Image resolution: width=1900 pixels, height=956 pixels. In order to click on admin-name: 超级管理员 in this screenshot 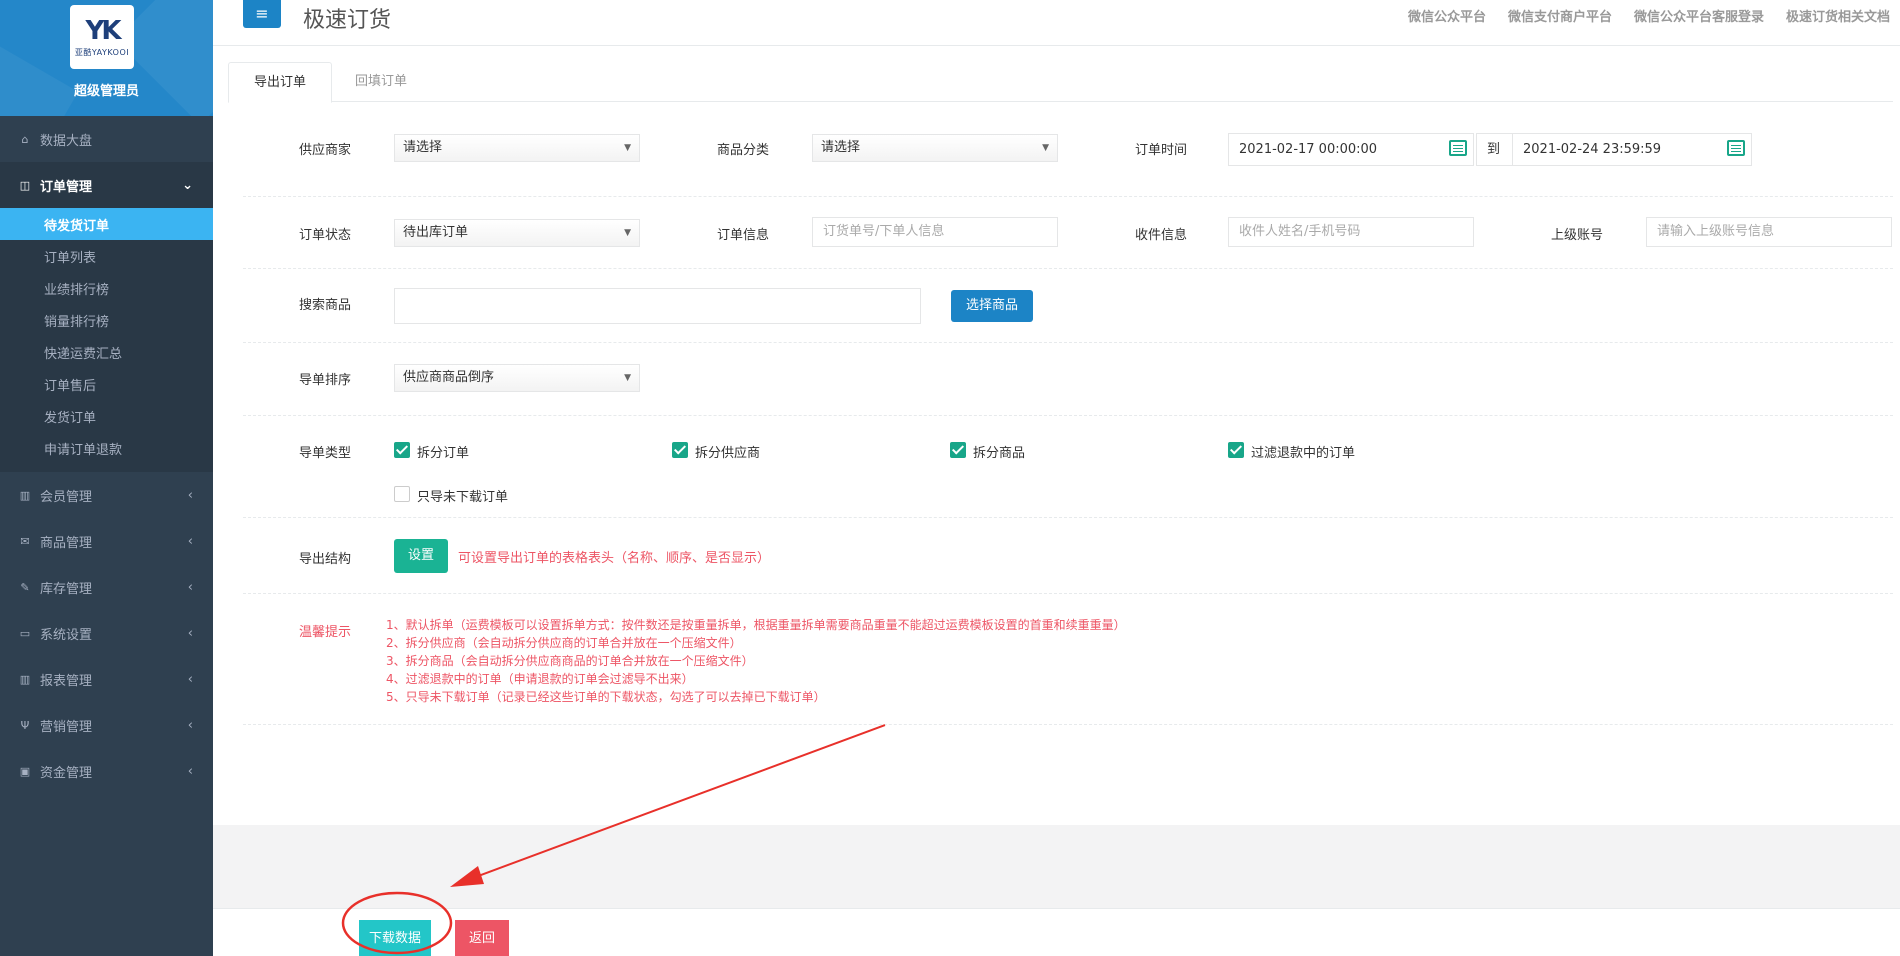, I will do `click(106, 89)`.